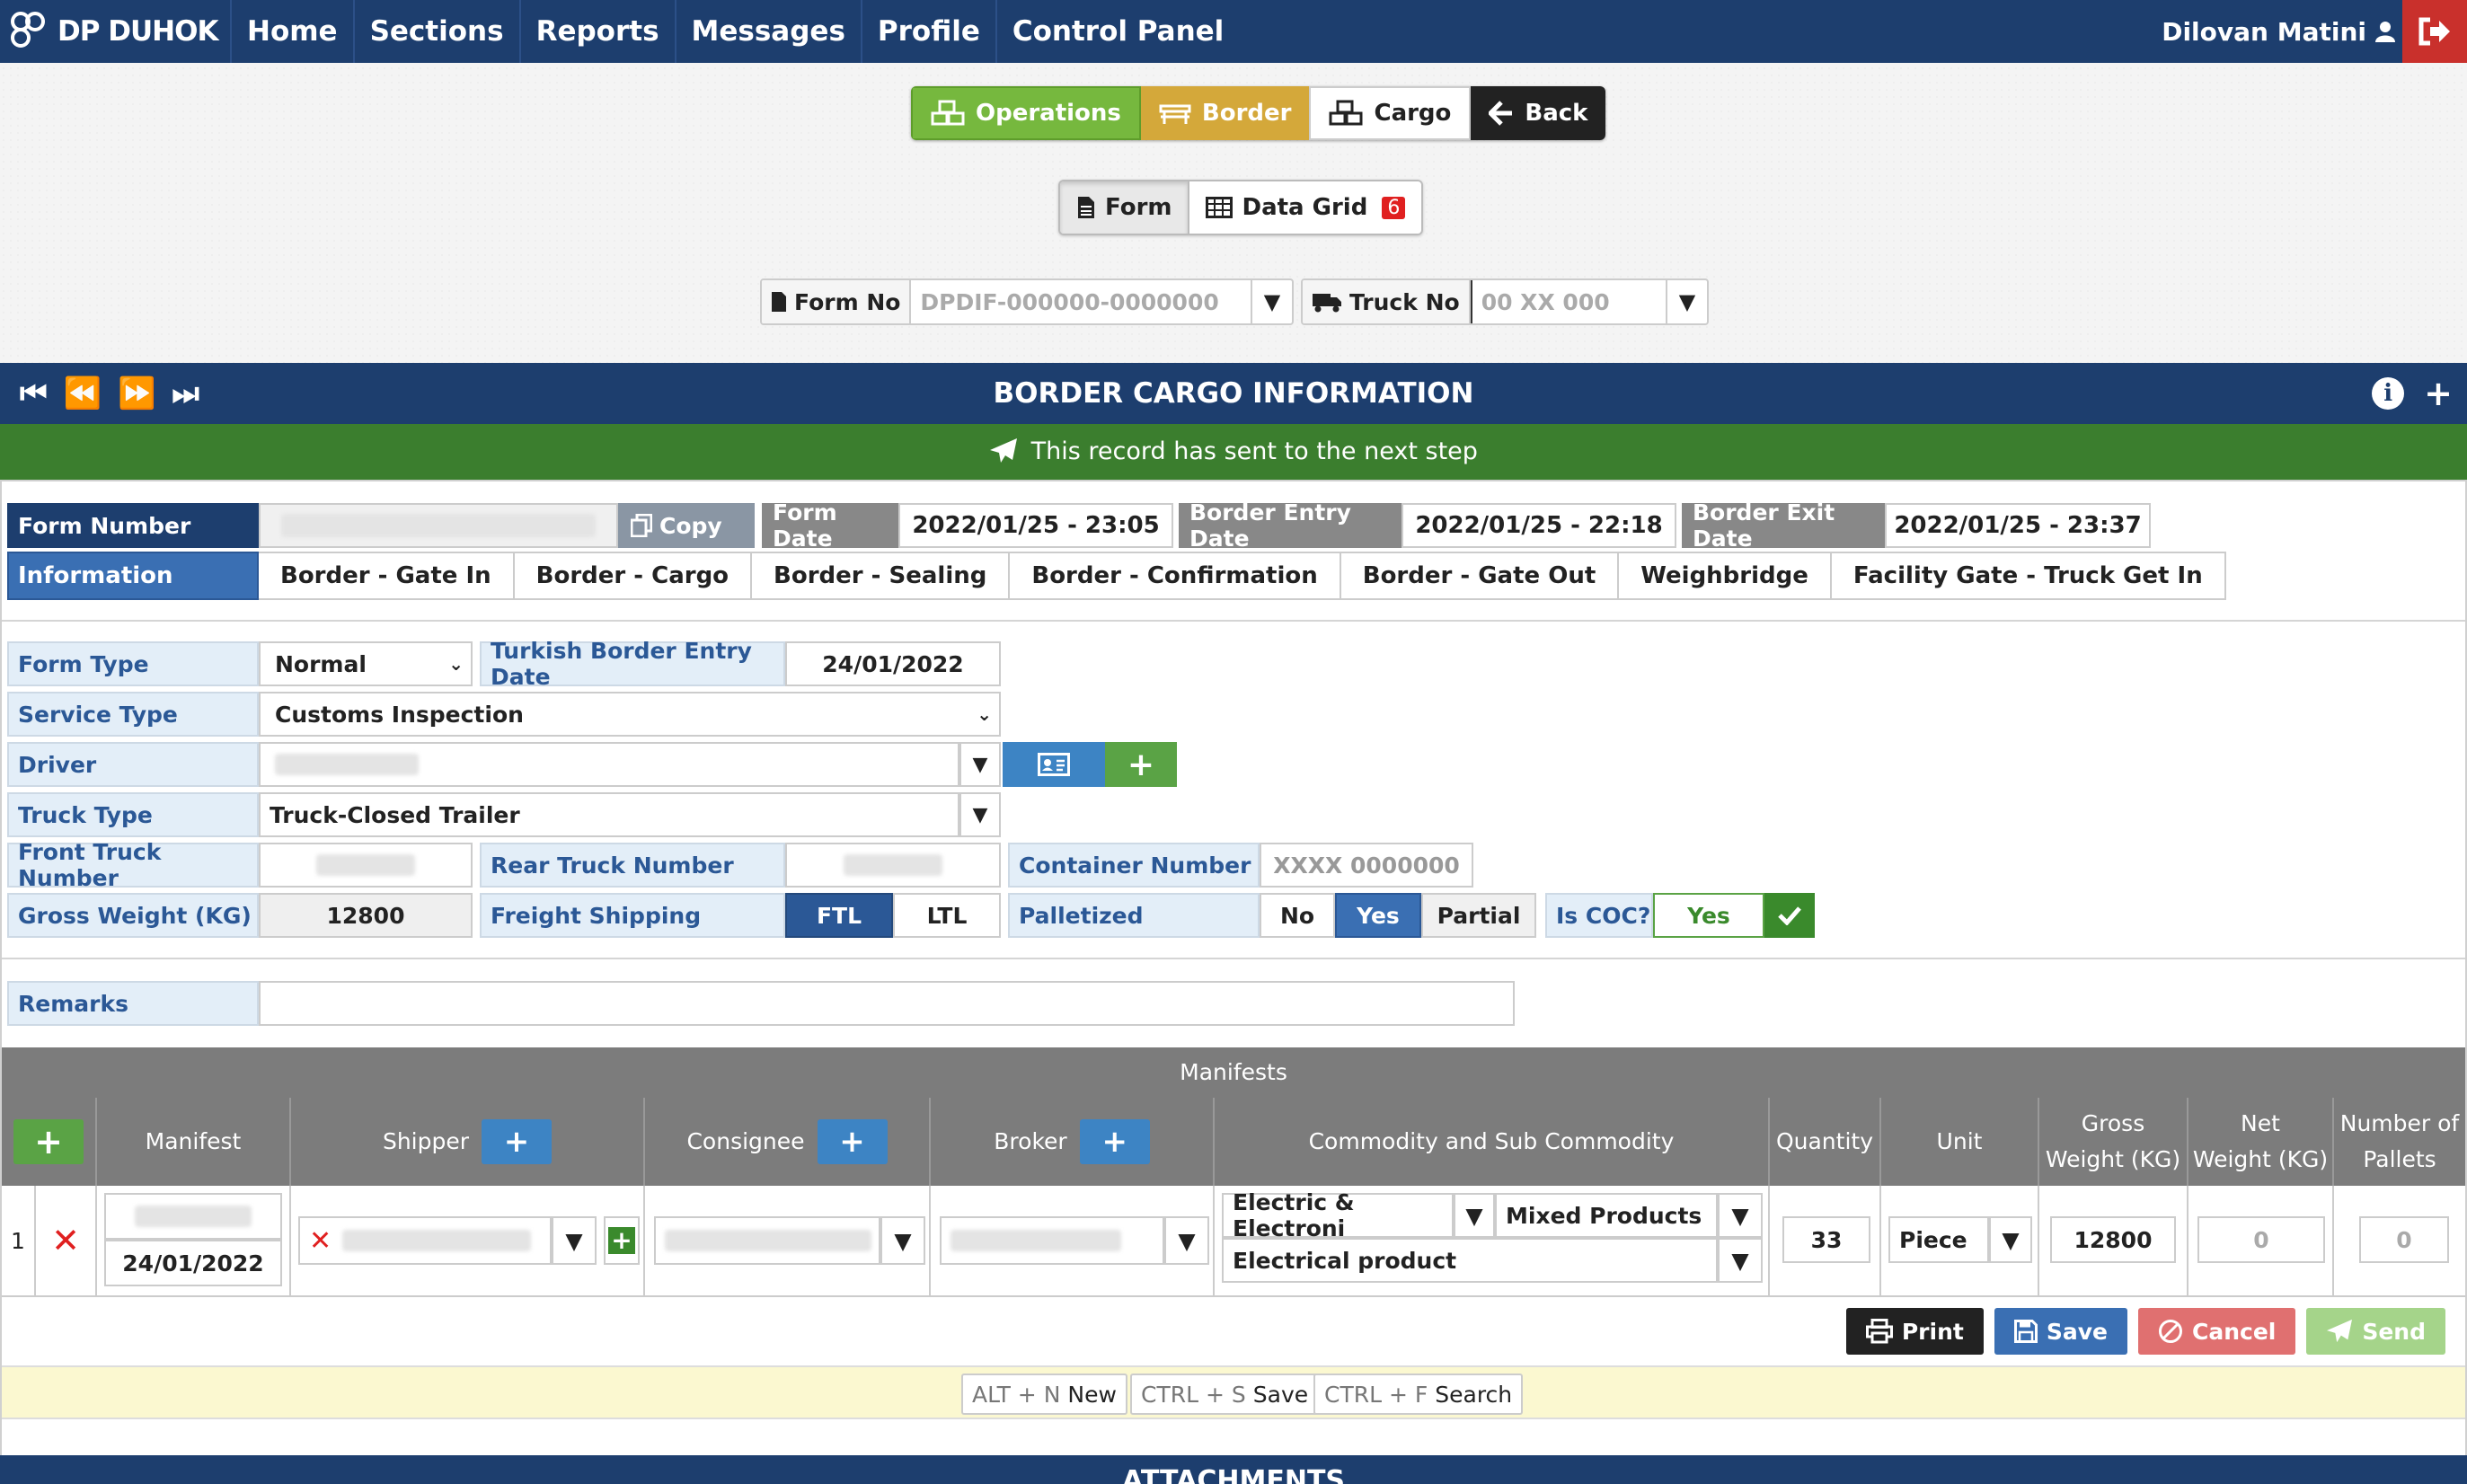 The width and height of the screenshot is (2467, 1484). I want to click on form-no-input: DPDIF-000000-0000000, so click(1081, 301).